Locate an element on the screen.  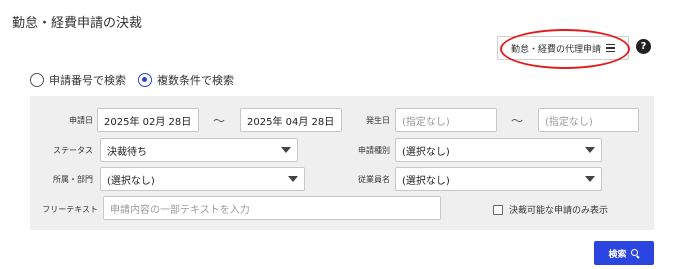
department-select: (選択なし) is located at coordinates (202, 179).